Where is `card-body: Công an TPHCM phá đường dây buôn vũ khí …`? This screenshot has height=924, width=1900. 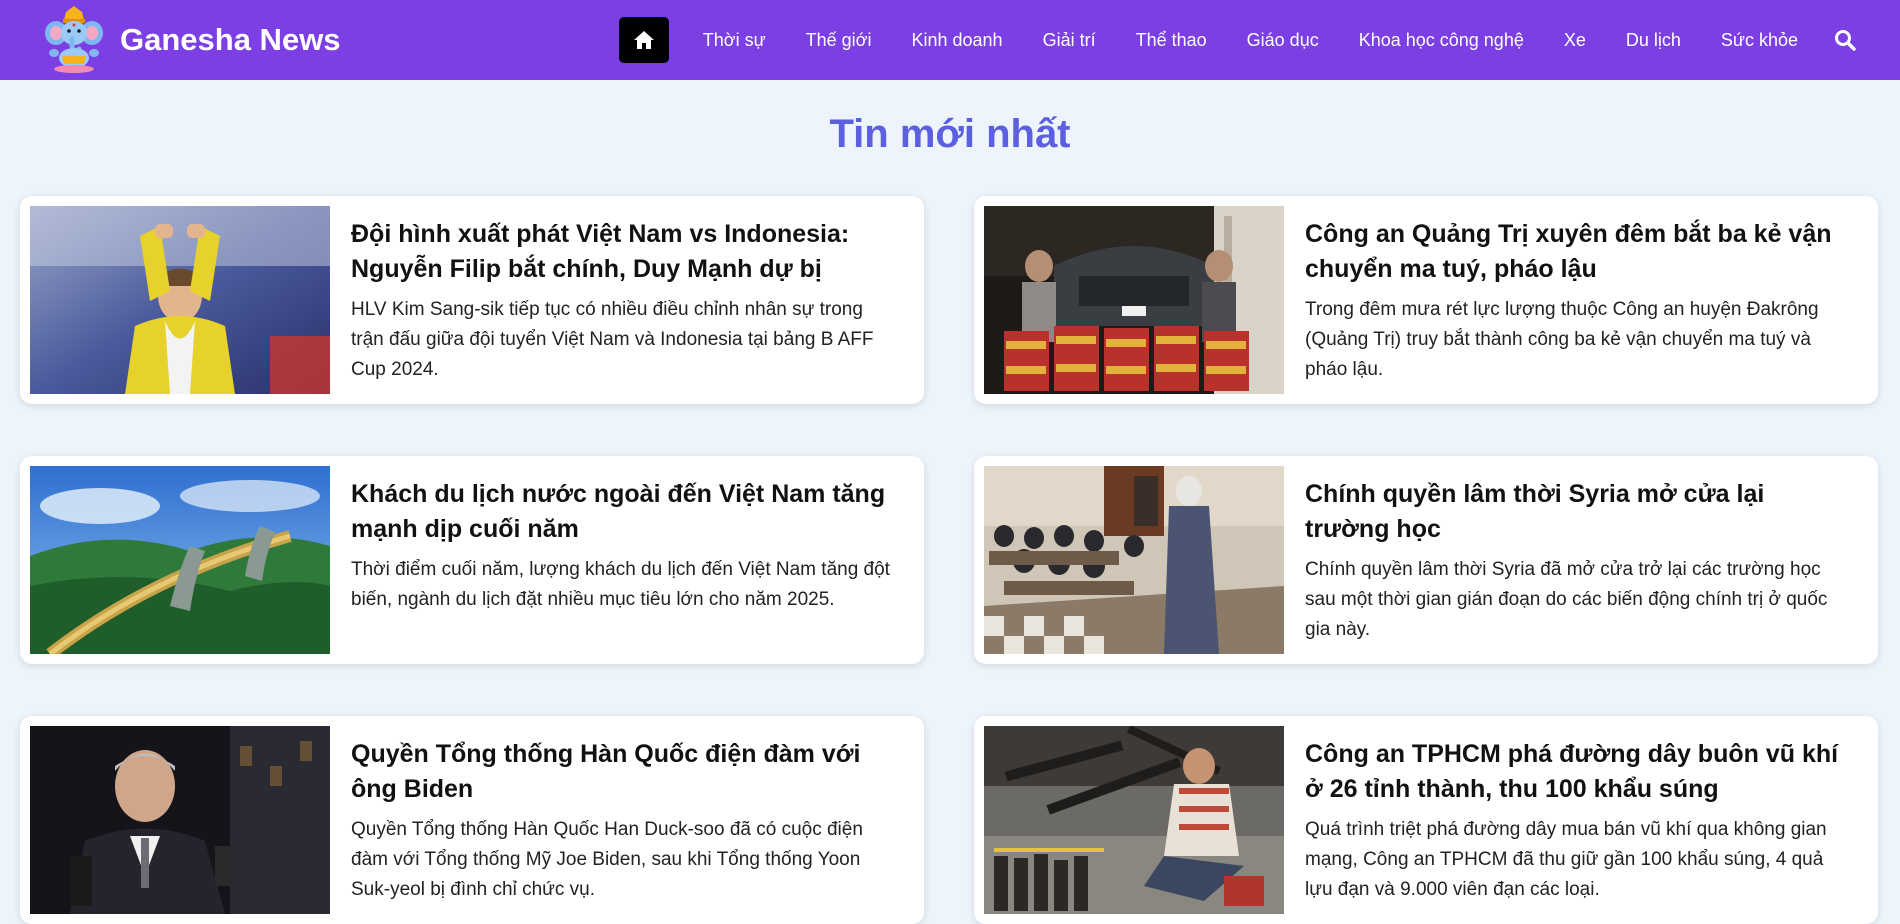
card-body: Công an TPHCM phá đường dây buôn vũ khí … is located at coordinates (1586, 820).